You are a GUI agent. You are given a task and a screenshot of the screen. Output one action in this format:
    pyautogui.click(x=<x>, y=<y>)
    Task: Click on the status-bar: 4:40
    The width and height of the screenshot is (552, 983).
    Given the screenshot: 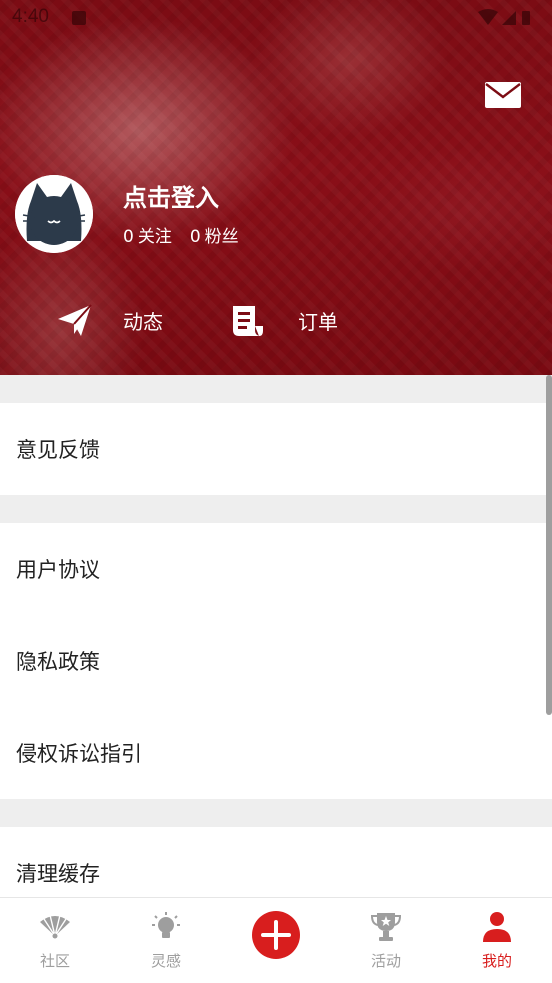 What is the action you would take?
    pyautogui.click(x=276, y=19)
    